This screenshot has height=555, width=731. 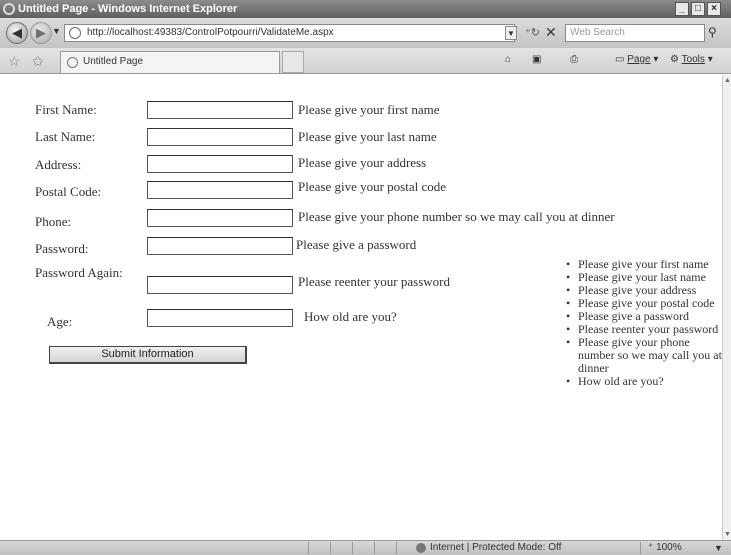 What do you see at coordinates (508, 59) in the screenshot?
I see `home-icon: ⌂` at bounding box center [508, 59].